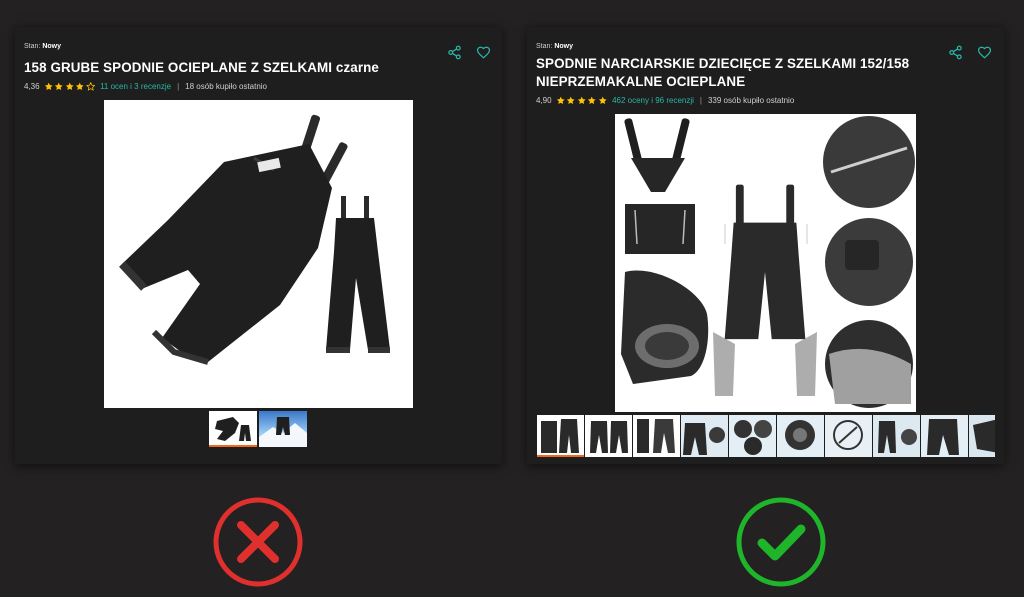 Image resolution: width=1024 pixels, height=597 pixels. What do you see at coordinates (653, 100) in the screenshot?
I see `reviews-link: 462 oceny i 96 recenzji` at bounding box center [653, 100].